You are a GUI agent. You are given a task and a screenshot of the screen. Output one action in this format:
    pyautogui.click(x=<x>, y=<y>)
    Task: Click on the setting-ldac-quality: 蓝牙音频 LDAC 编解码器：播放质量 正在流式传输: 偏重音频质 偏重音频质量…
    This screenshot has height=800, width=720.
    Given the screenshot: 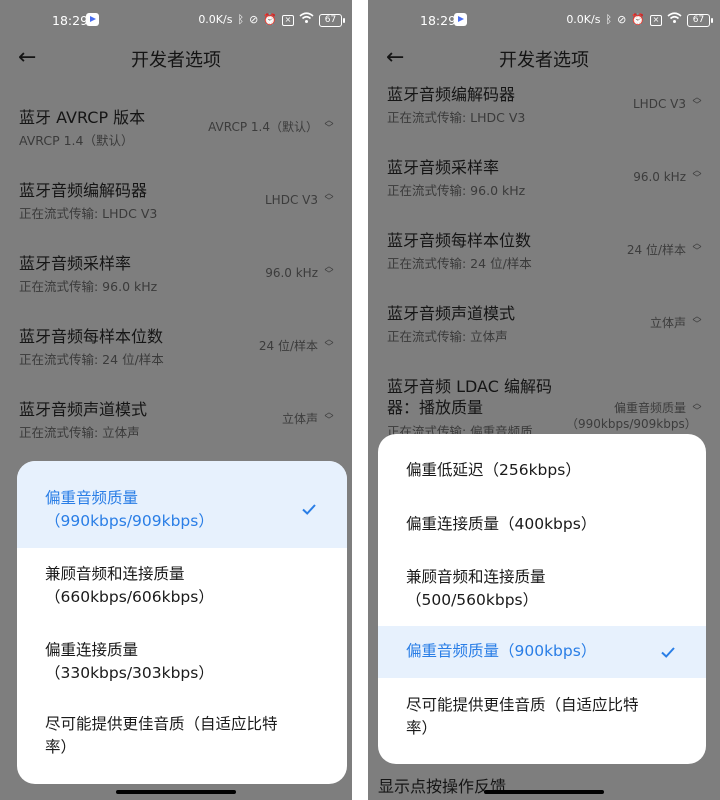 What is the action you would take?
    pyautogui.click(x=544, y=407)
    